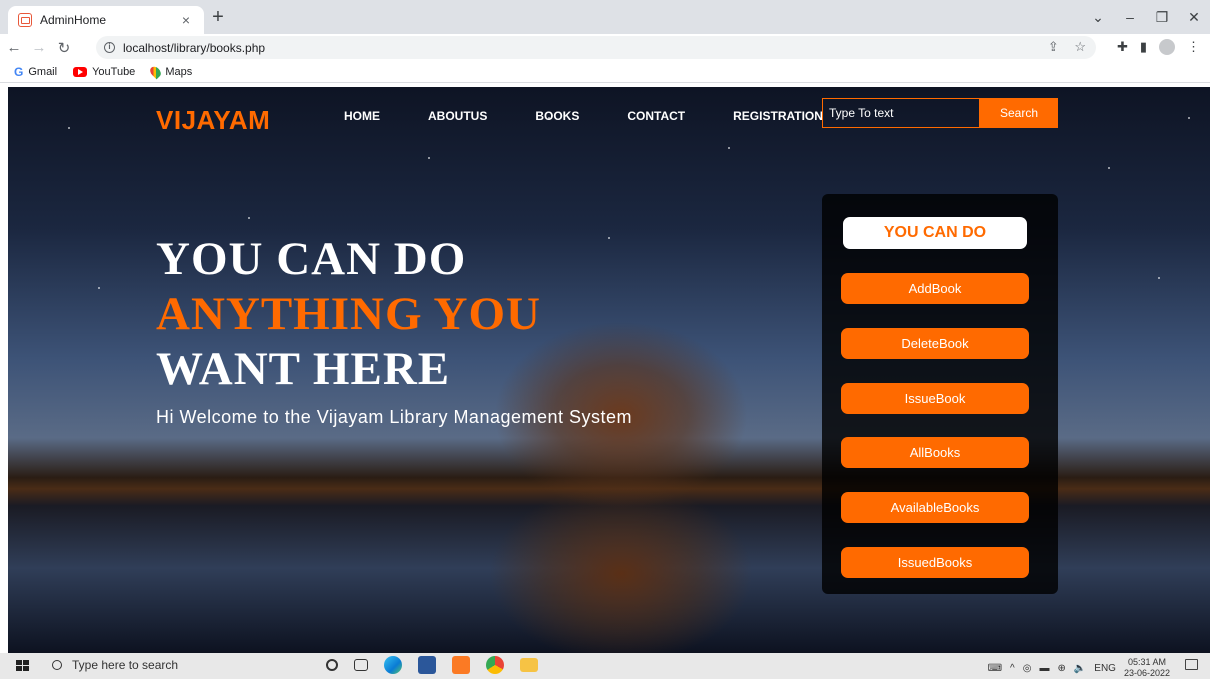 The width and height of the screenshot is (1210, 679). Describe the element at coordinates (995, 668) in the screenshot. I see `keyboard-icon: ⌨` at that location.